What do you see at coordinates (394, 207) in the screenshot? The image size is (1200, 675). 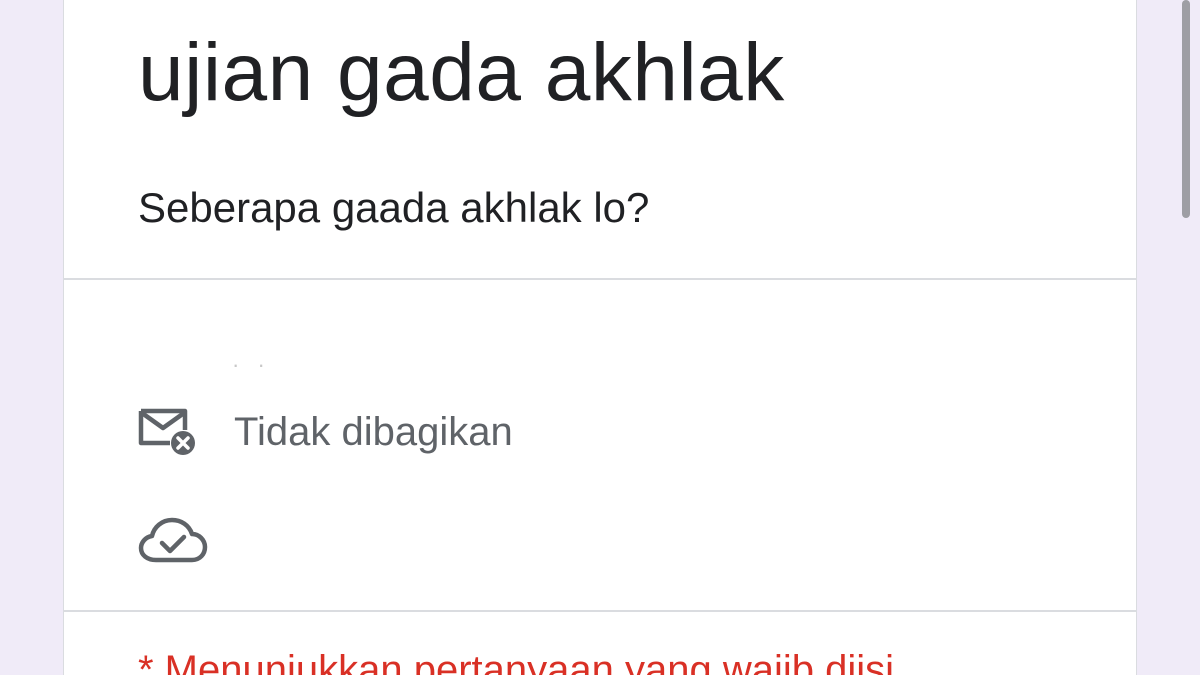 I see `form-description: Seberapa gaada akhlak lo?` at bounding box center [394, 207].